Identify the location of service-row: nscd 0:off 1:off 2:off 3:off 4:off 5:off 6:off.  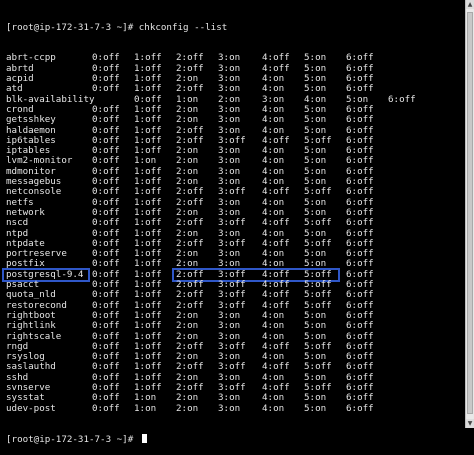
(236, 223).